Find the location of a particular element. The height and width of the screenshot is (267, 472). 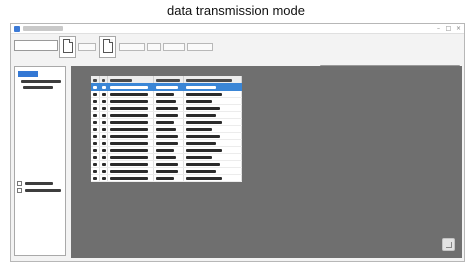

sidebar is located at coordinates (40, 161).